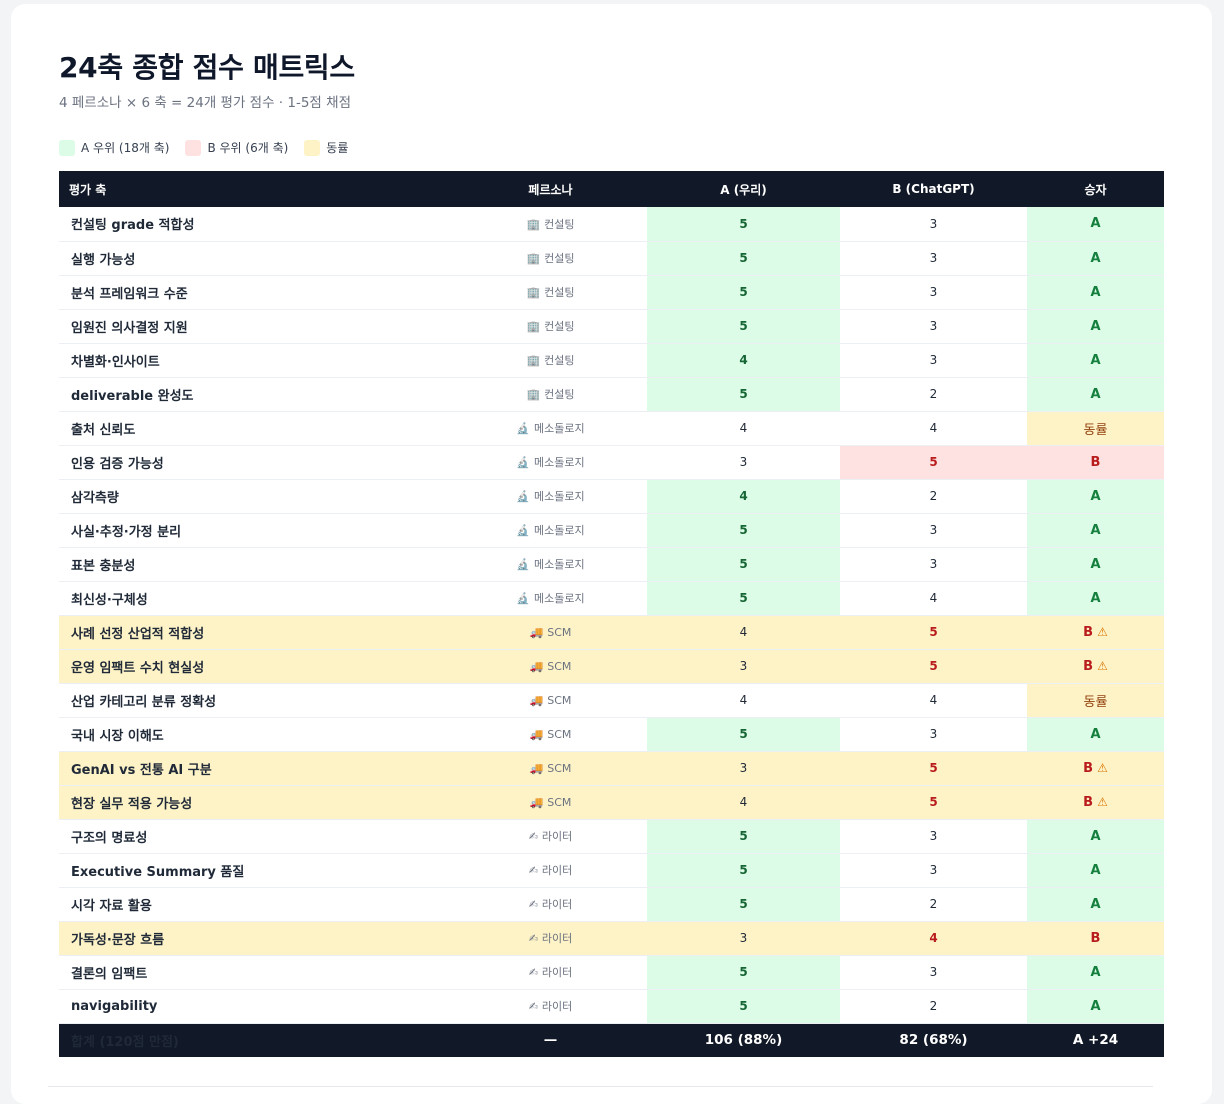 The image size is (1224, 1104). What do you see at coordinates (256, 700) in the screenshot?
I see `axis-name: 산업 카테고리 분류 정확성` at bounding box center [256, 700].